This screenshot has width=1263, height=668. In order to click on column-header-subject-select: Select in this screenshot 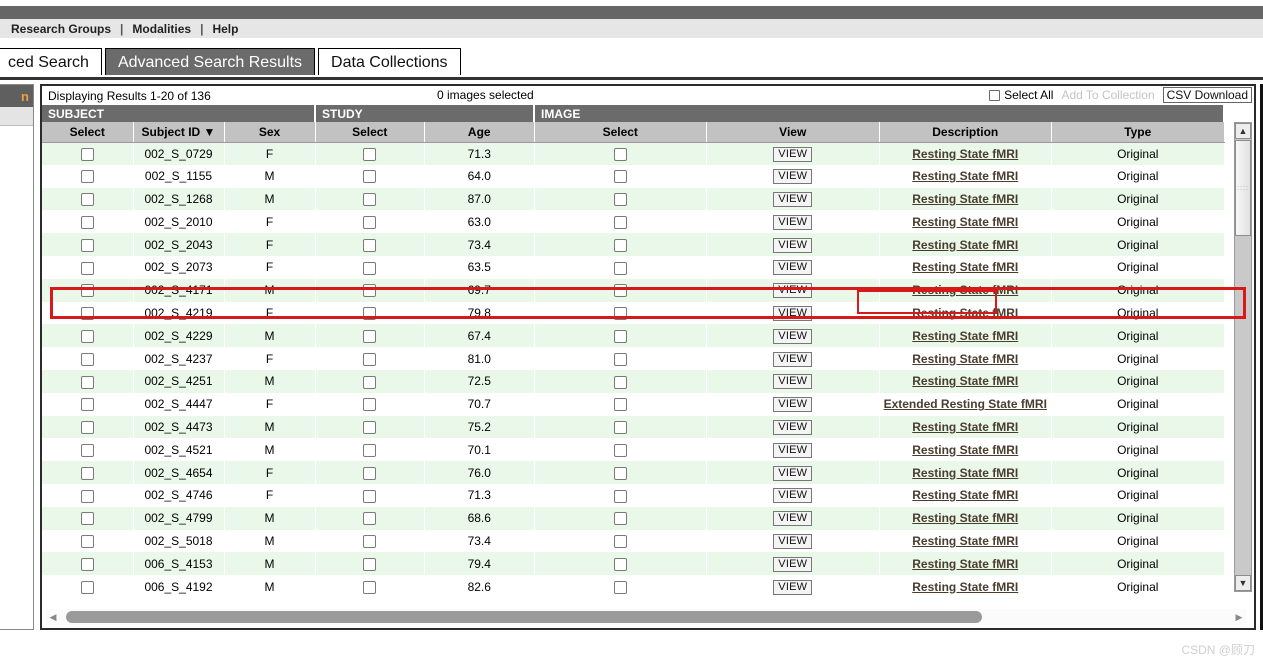, I will do `click(88, 132)`.